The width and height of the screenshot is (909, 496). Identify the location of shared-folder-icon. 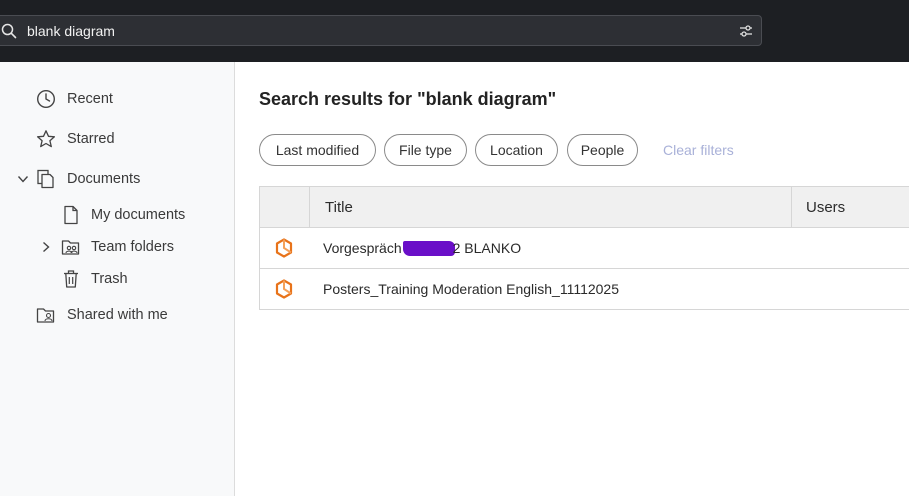
(45, 315).